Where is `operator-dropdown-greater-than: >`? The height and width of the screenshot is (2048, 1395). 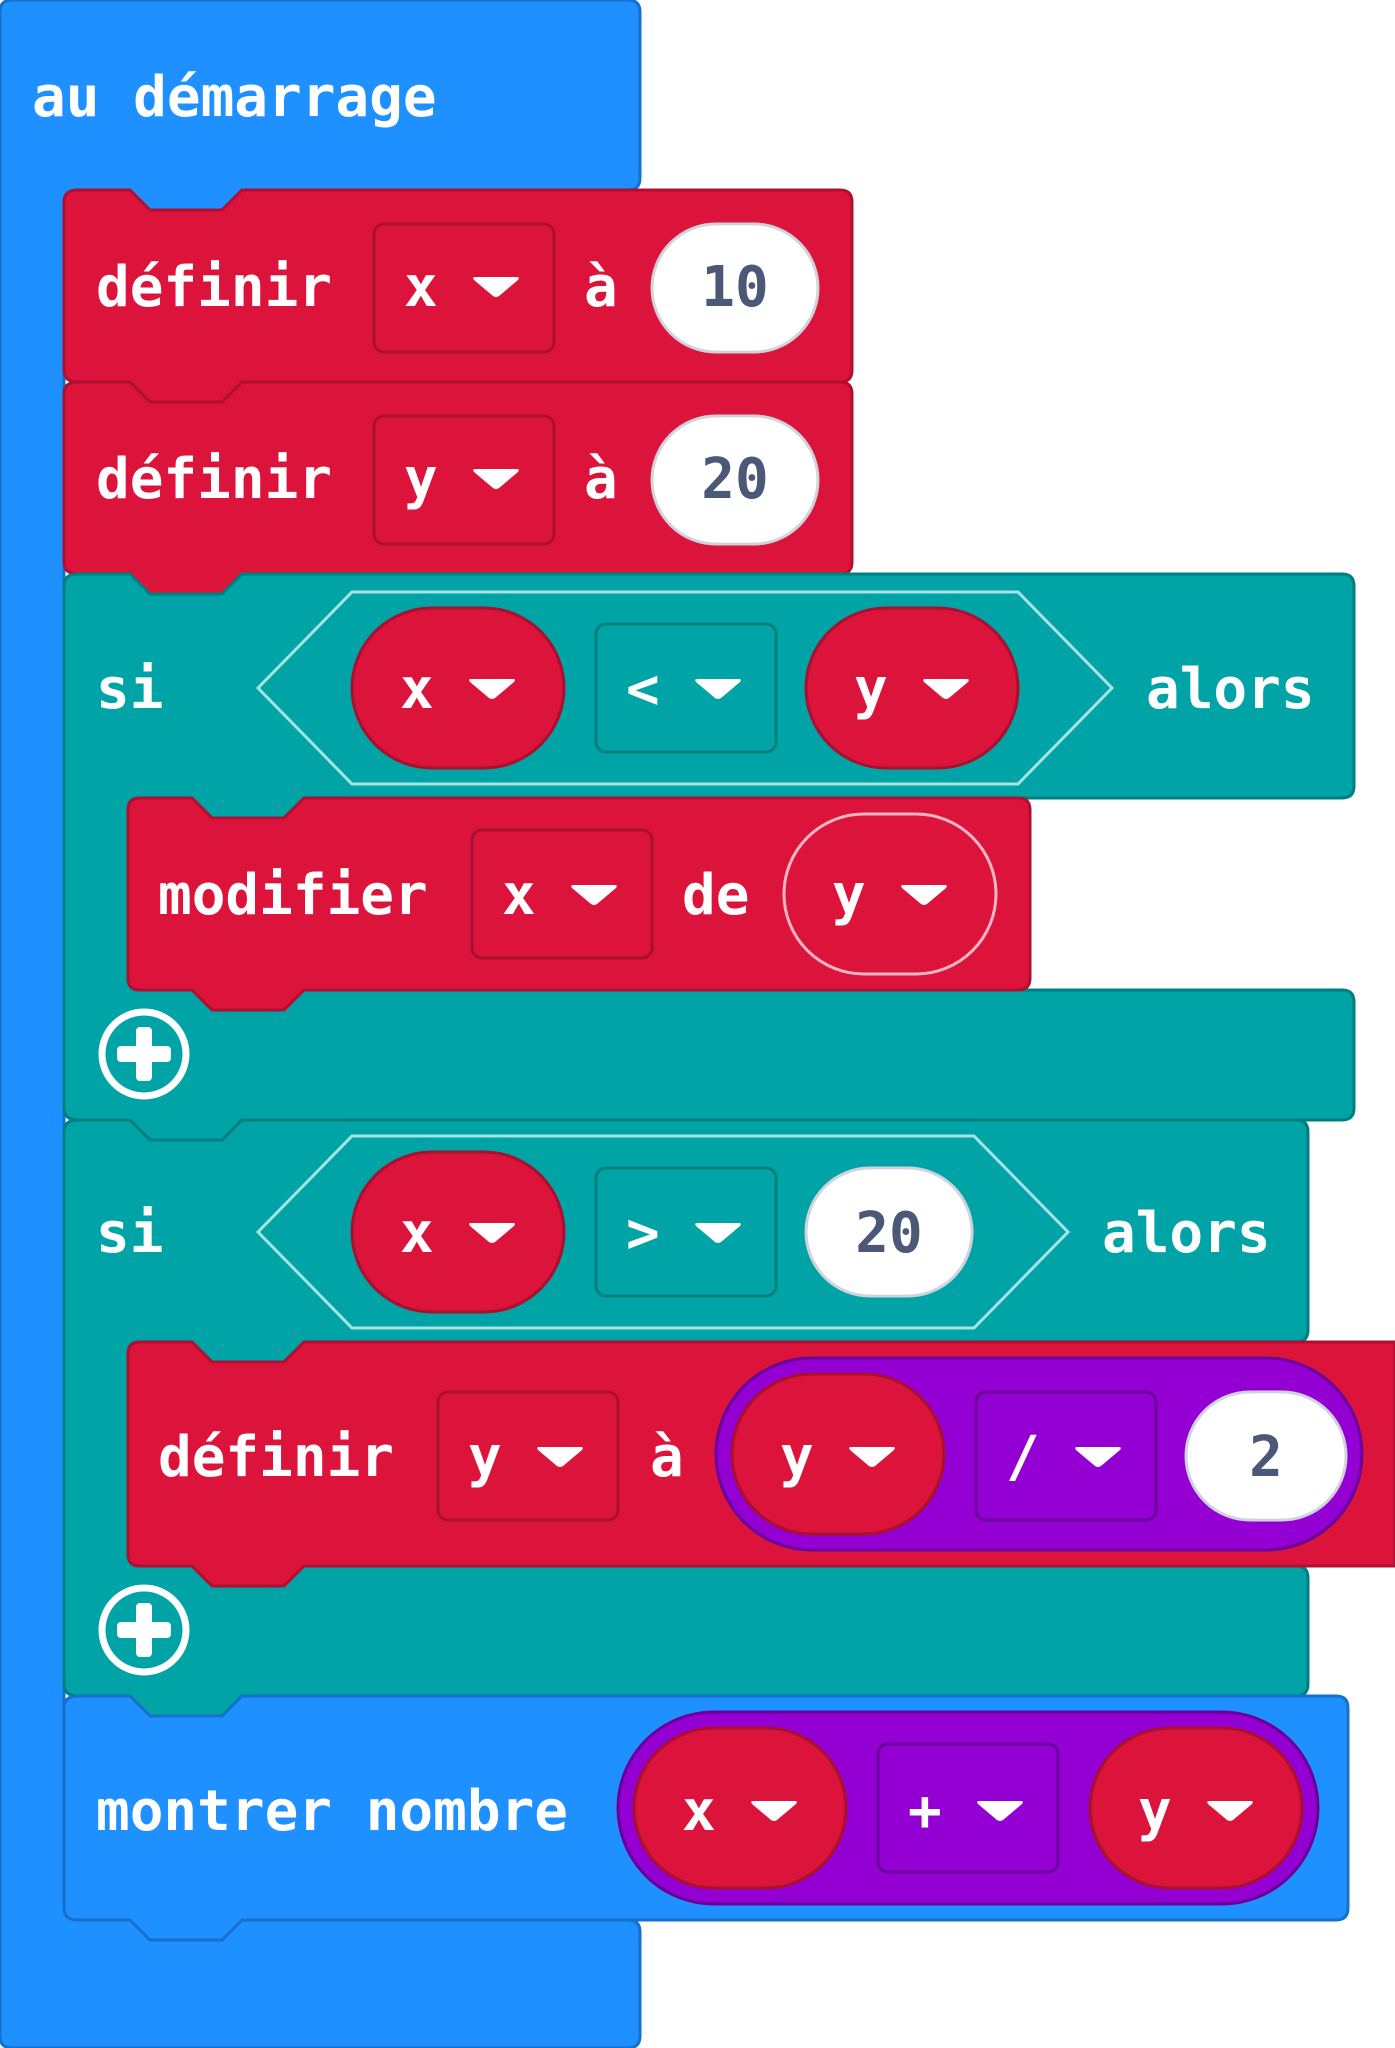
operator-dropdown-greater-than: > is located at coordinates (686, 1232).